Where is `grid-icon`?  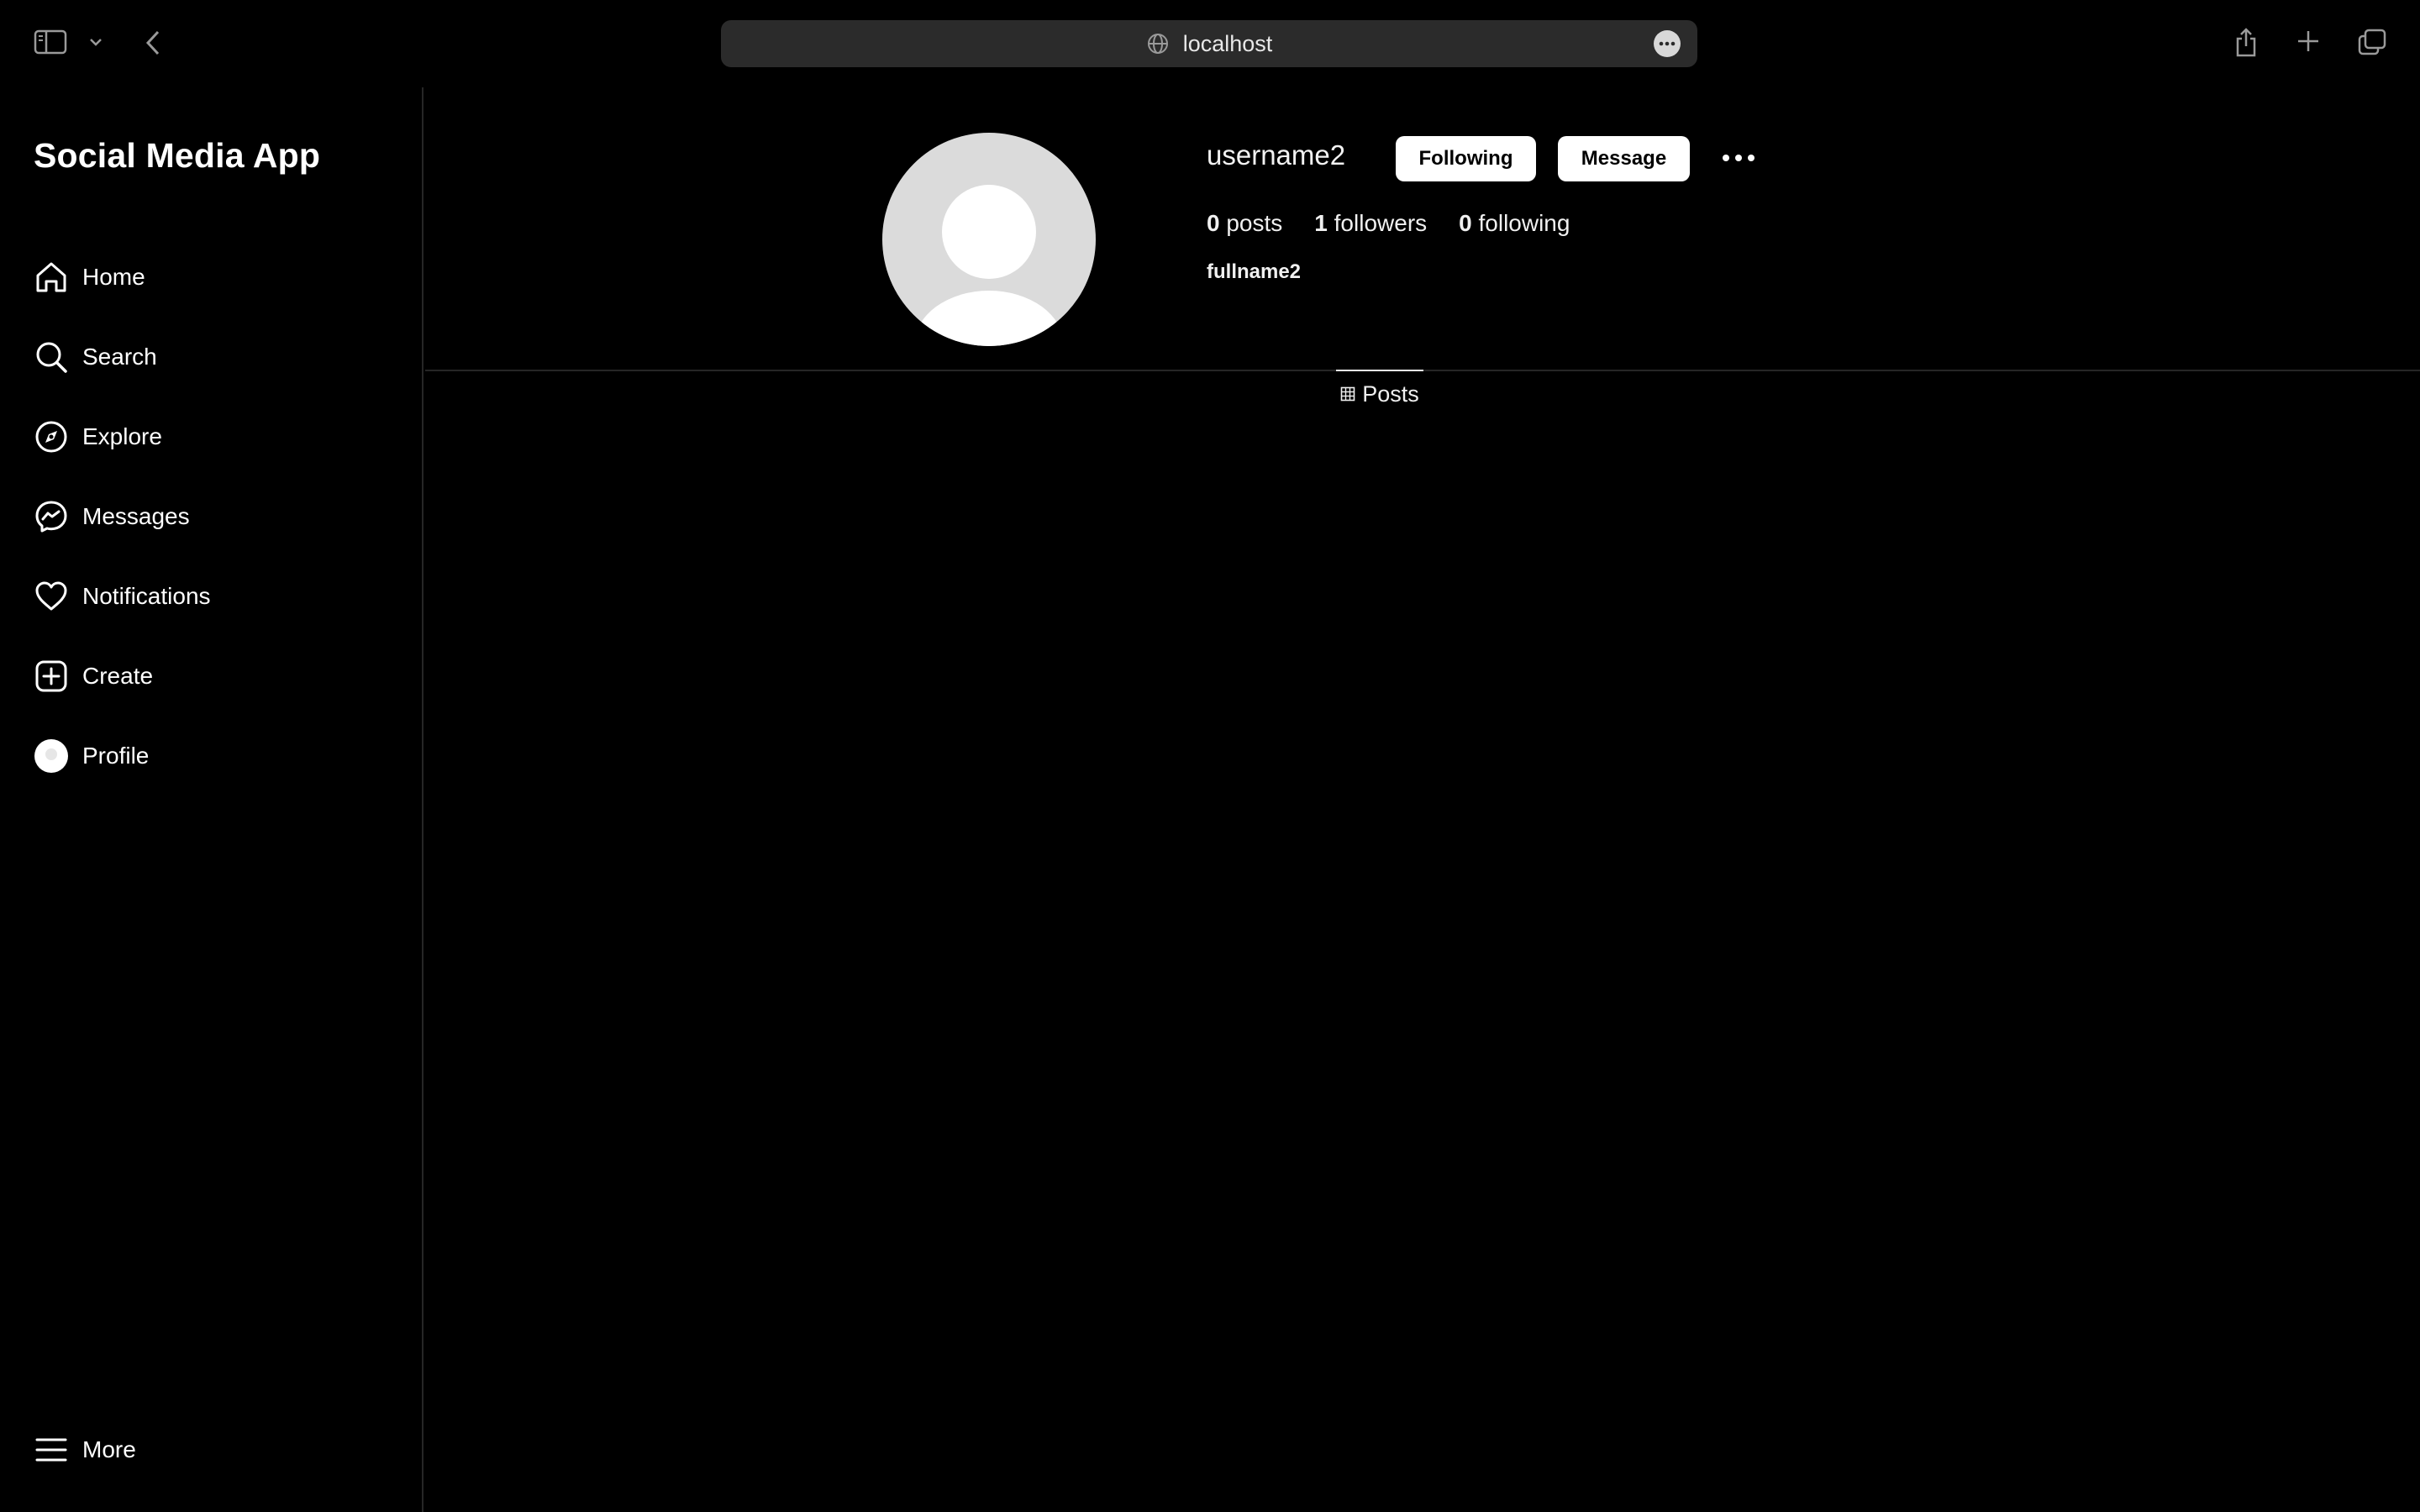 grid-icon is located at coordinates (1347, 394).